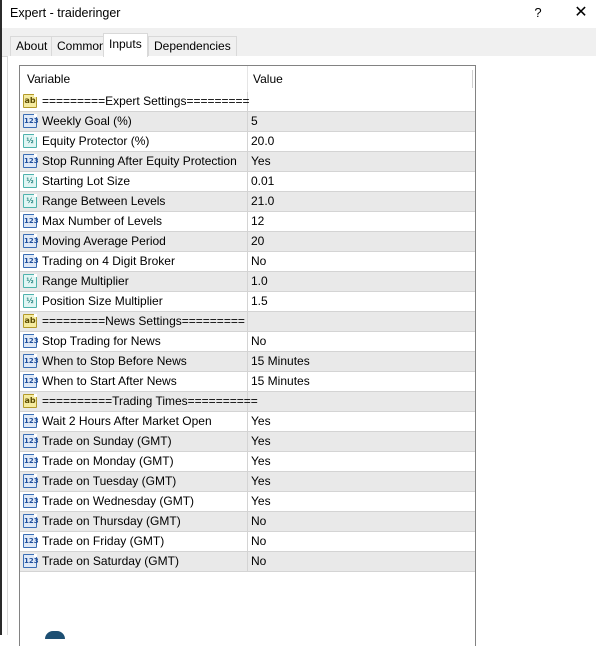 The width and height of the screenshot is (596, 646). What do you see at coordinates (1, 317) in the screenshot?
I see `window-left-edge` at bounding box center [1, 317].